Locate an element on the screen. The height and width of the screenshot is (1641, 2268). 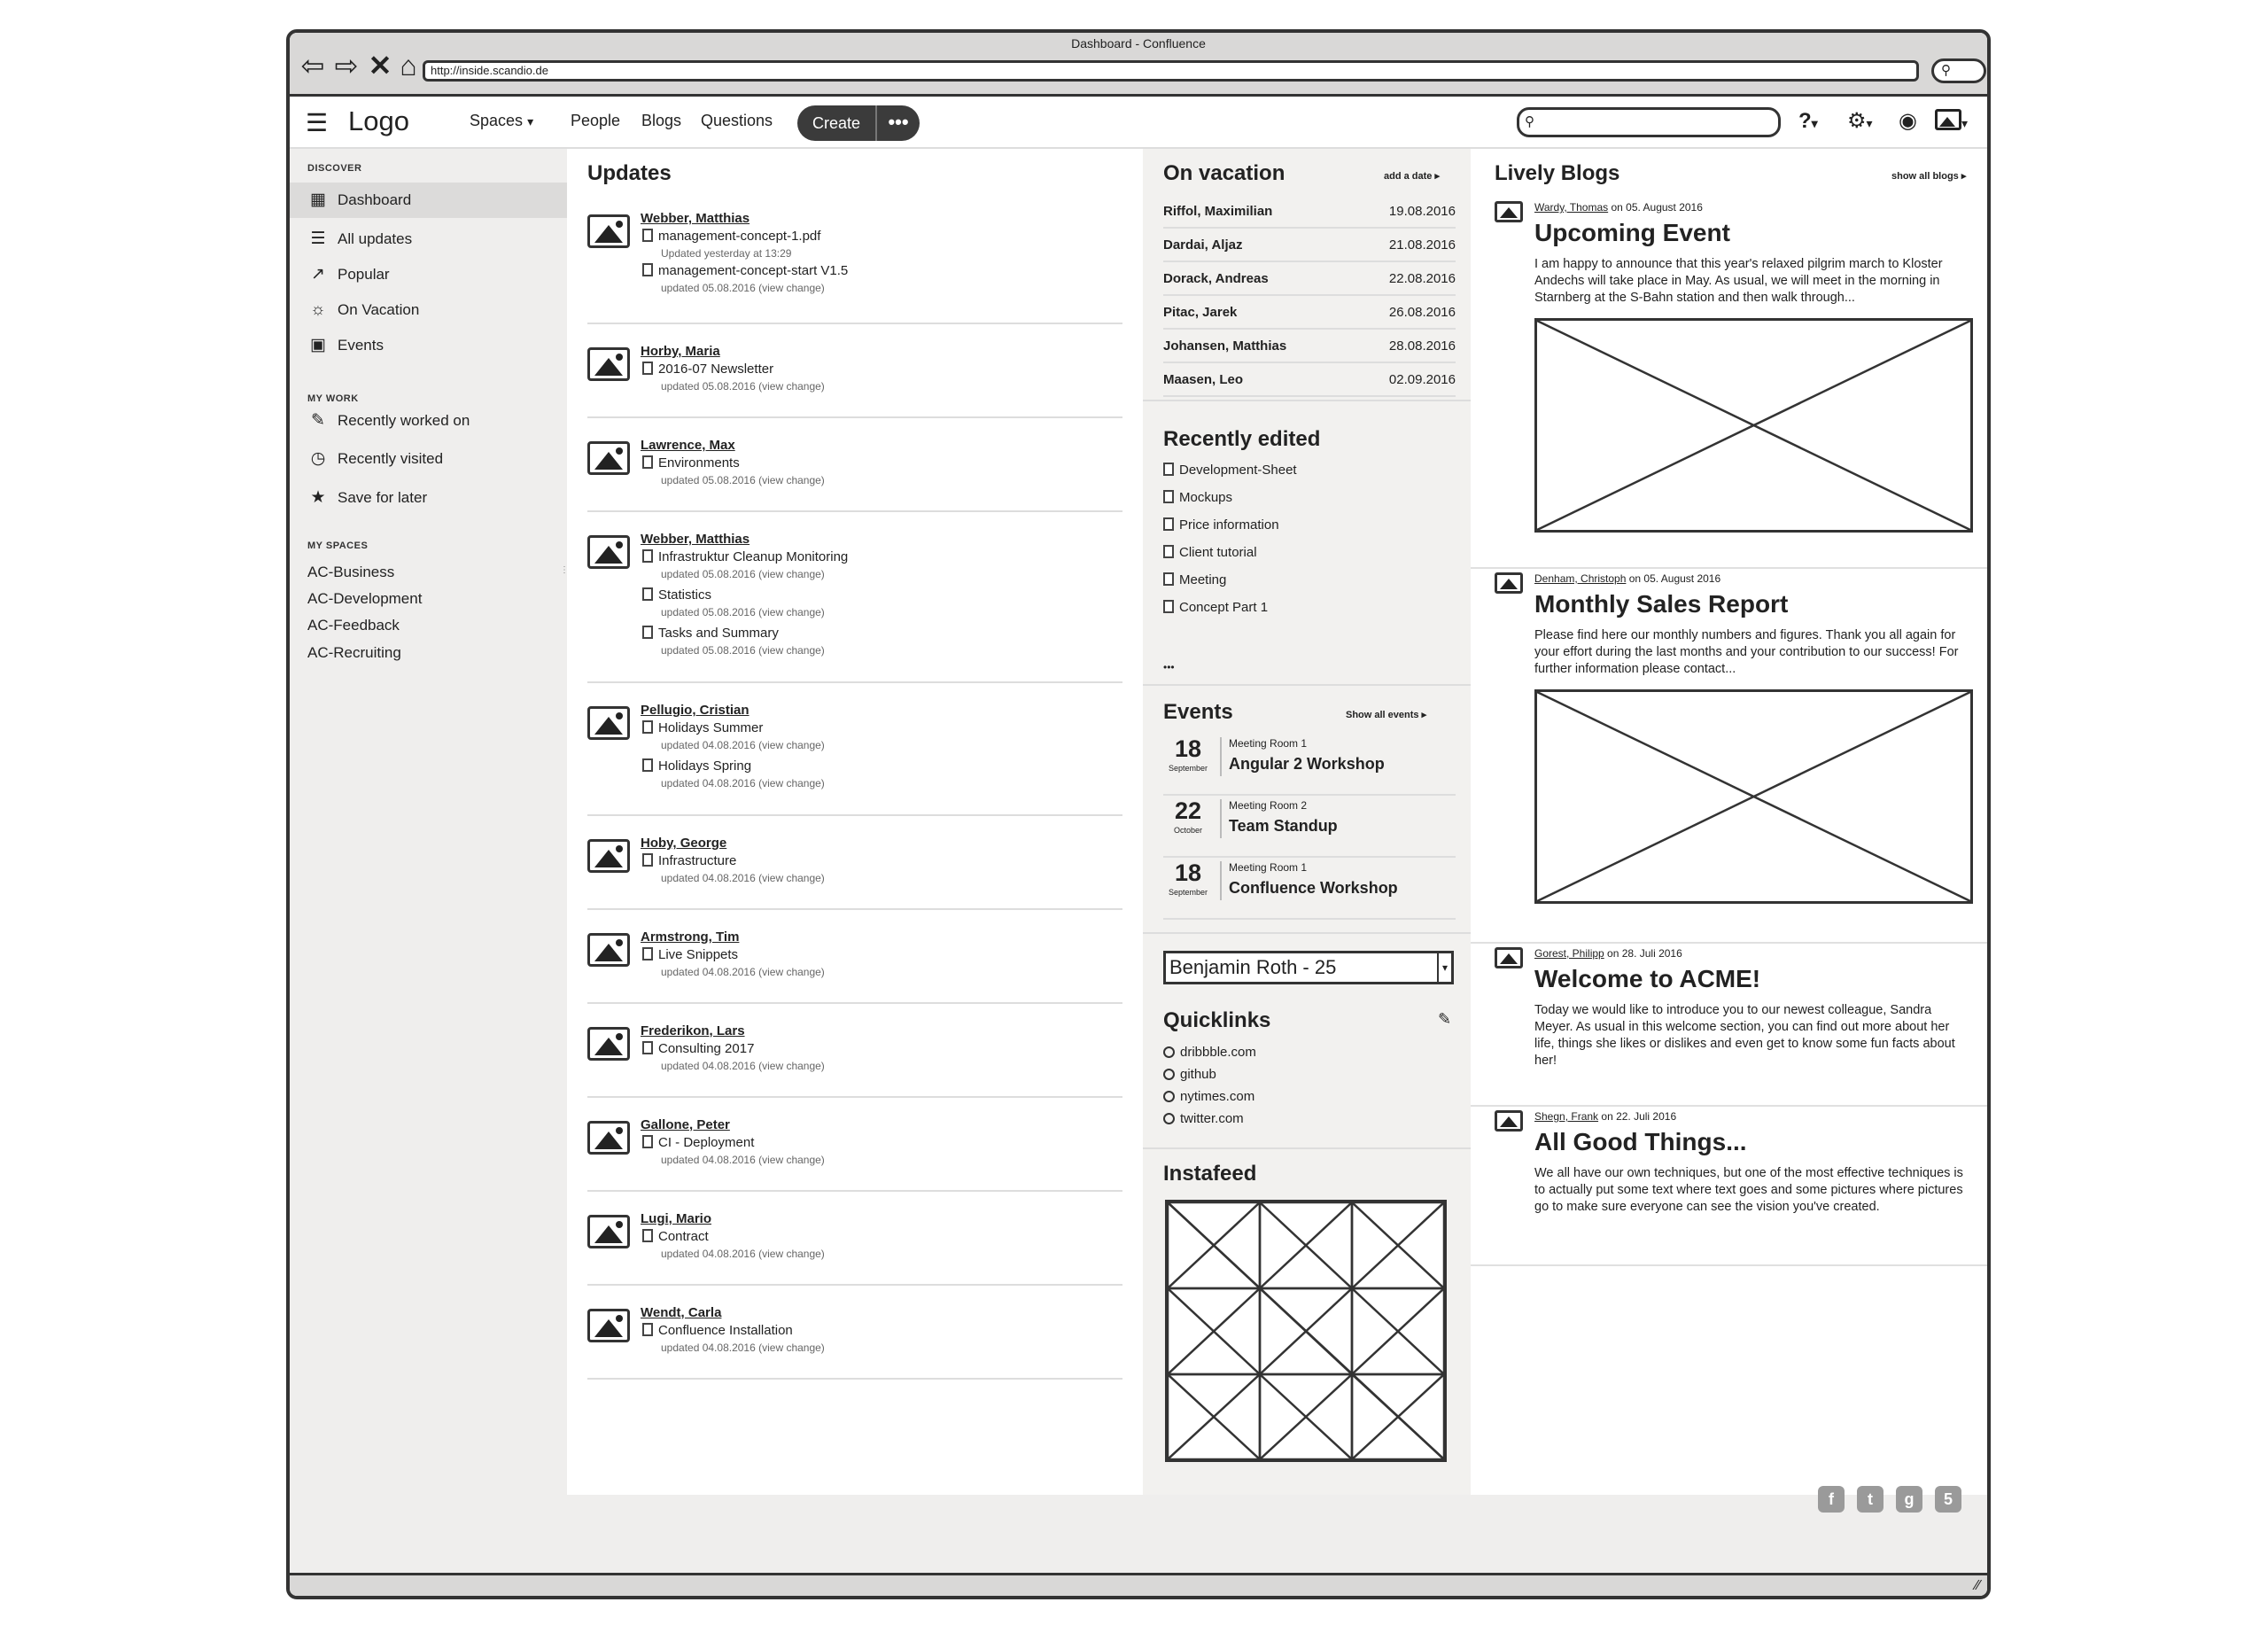
update-document-link: 2016-07 Newsletter is located at coordinates (707, 369).